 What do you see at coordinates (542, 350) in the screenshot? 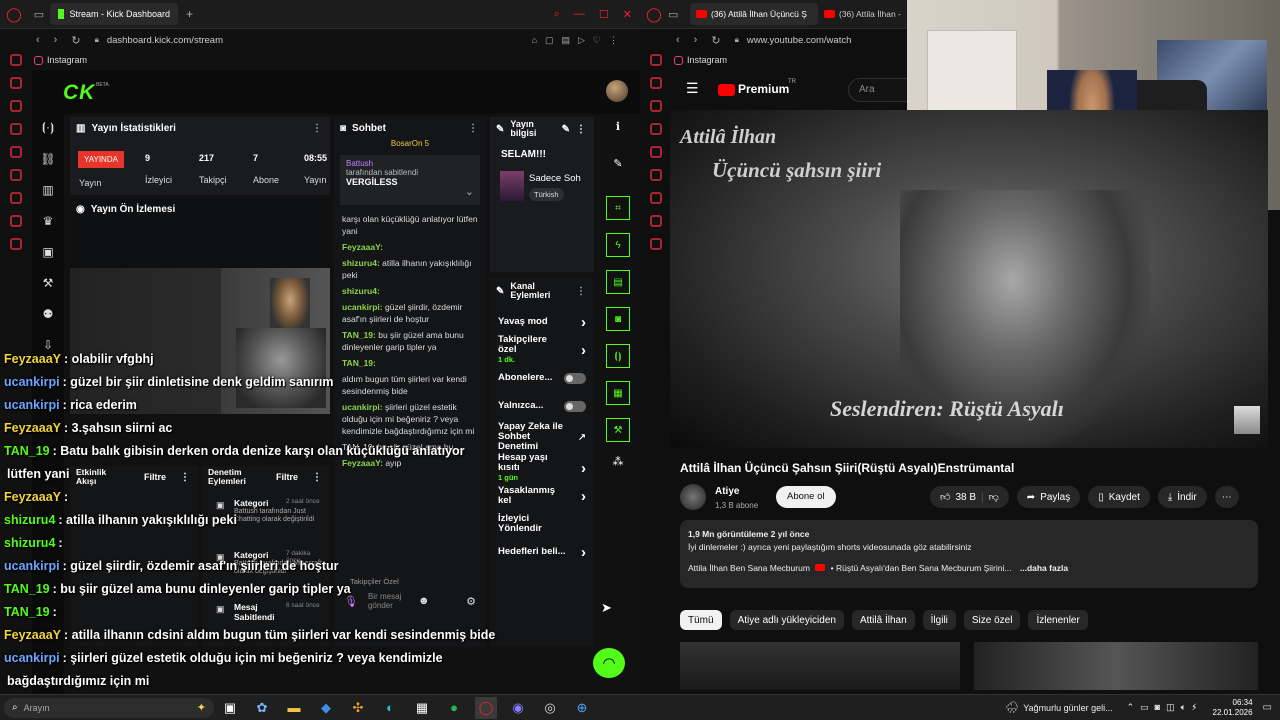
I see `channel-action-item: Takipçilere özel 1 dk. ›` at bounding box center [542, 350].